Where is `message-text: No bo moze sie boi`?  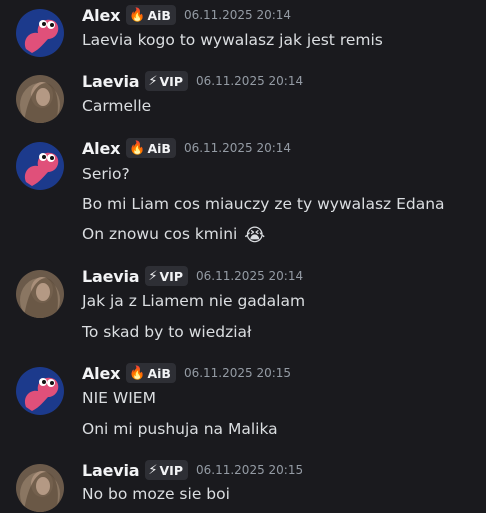
message-text: No bo moze sie boi is located at coordinates (156, 494).